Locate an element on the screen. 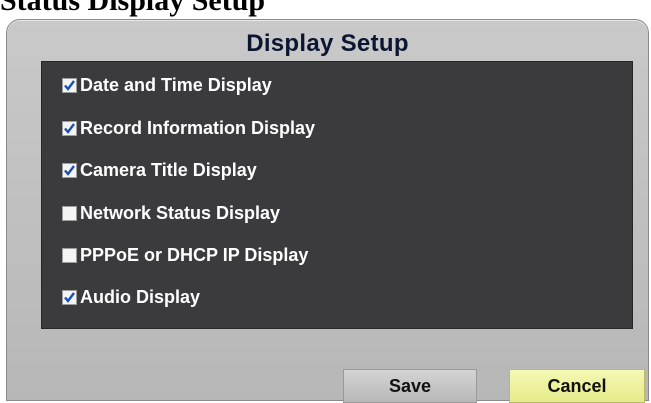 The image size is (651, 403). option-network-status-display: Network Status Display is located at coordinates (171, 213).